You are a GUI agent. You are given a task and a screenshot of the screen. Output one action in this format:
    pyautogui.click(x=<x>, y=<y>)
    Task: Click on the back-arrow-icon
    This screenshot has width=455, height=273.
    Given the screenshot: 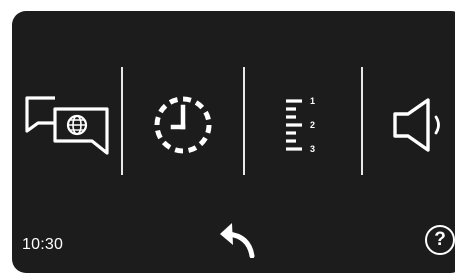 What is the action you would take?
    pyautogui.click(x=237, y=240)
    